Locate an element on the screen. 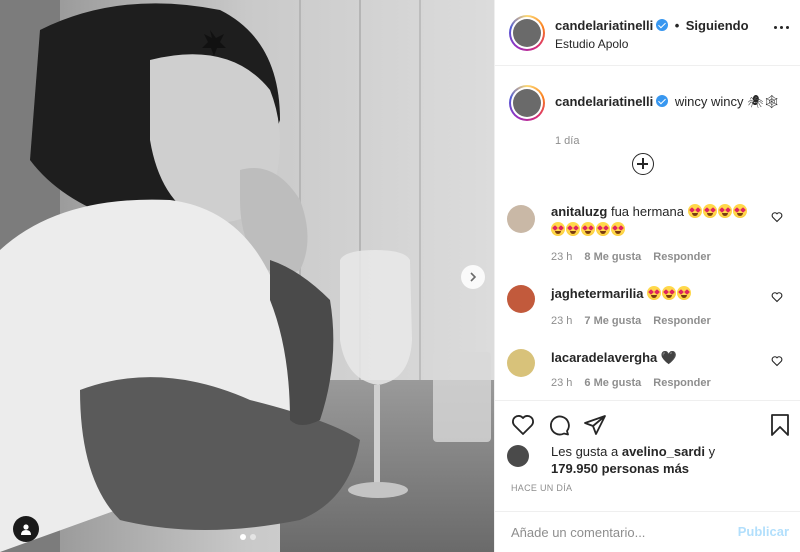  comment-username: anitaluzg is located at coordinates (579, 211).